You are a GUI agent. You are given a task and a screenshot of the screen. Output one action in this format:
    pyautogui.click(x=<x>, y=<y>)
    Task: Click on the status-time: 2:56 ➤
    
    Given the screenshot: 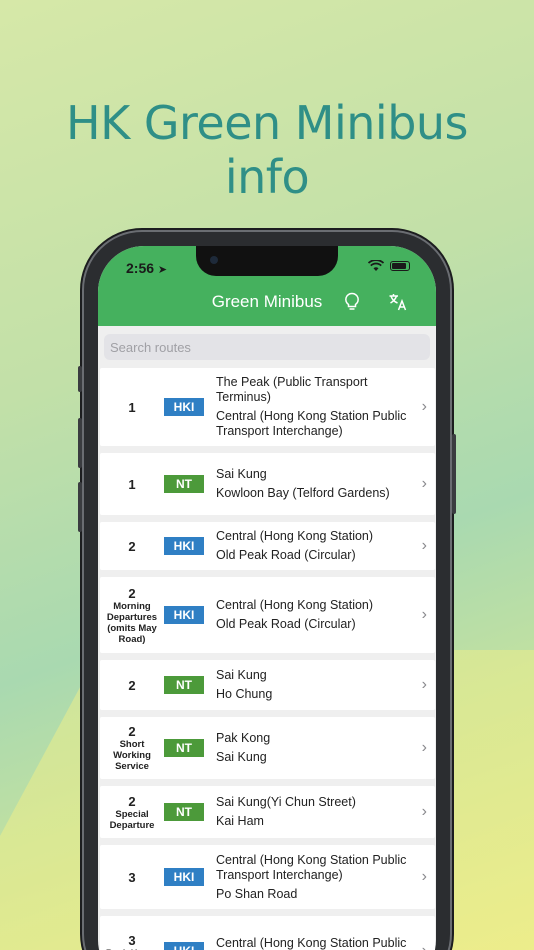 What is the action you would take?
    pyautogui.click(x=146, y=268)
    